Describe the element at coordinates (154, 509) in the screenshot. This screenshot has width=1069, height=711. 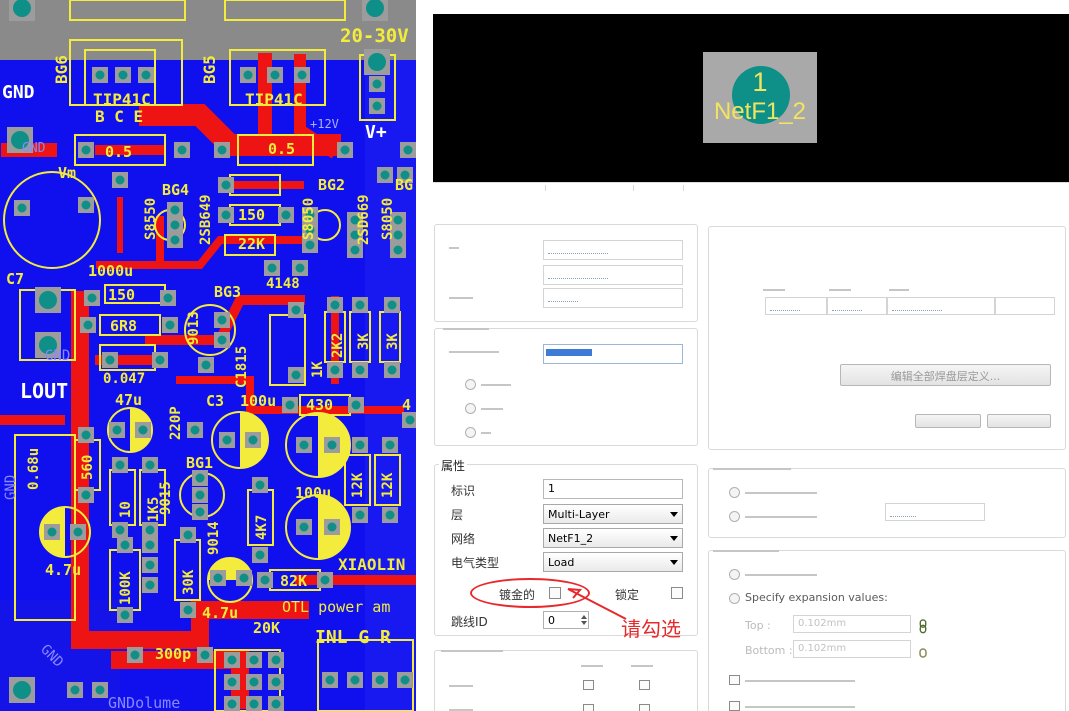
I see `pcb-label: 1K5` at that location.